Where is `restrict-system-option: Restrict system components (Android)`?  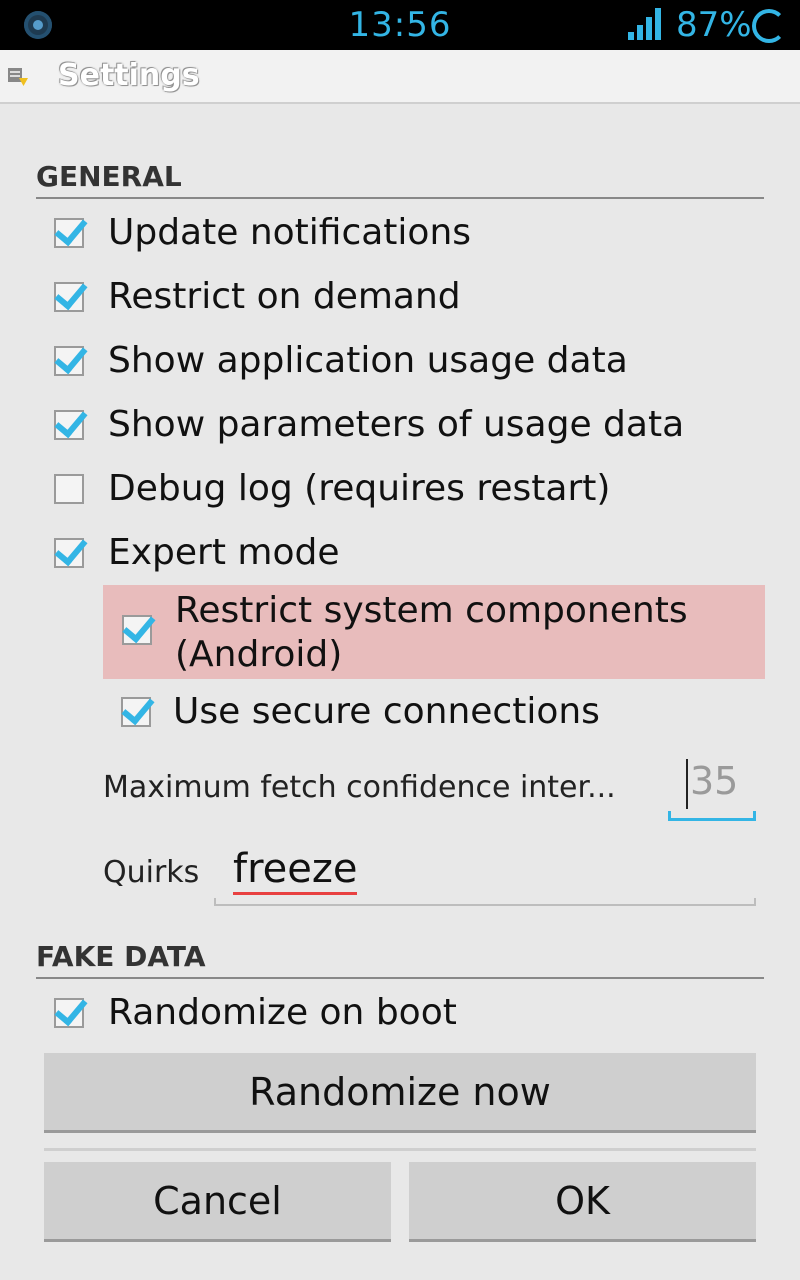 restrict-system-option: Restrict system components (Android) is located at coordinates (434, 632).